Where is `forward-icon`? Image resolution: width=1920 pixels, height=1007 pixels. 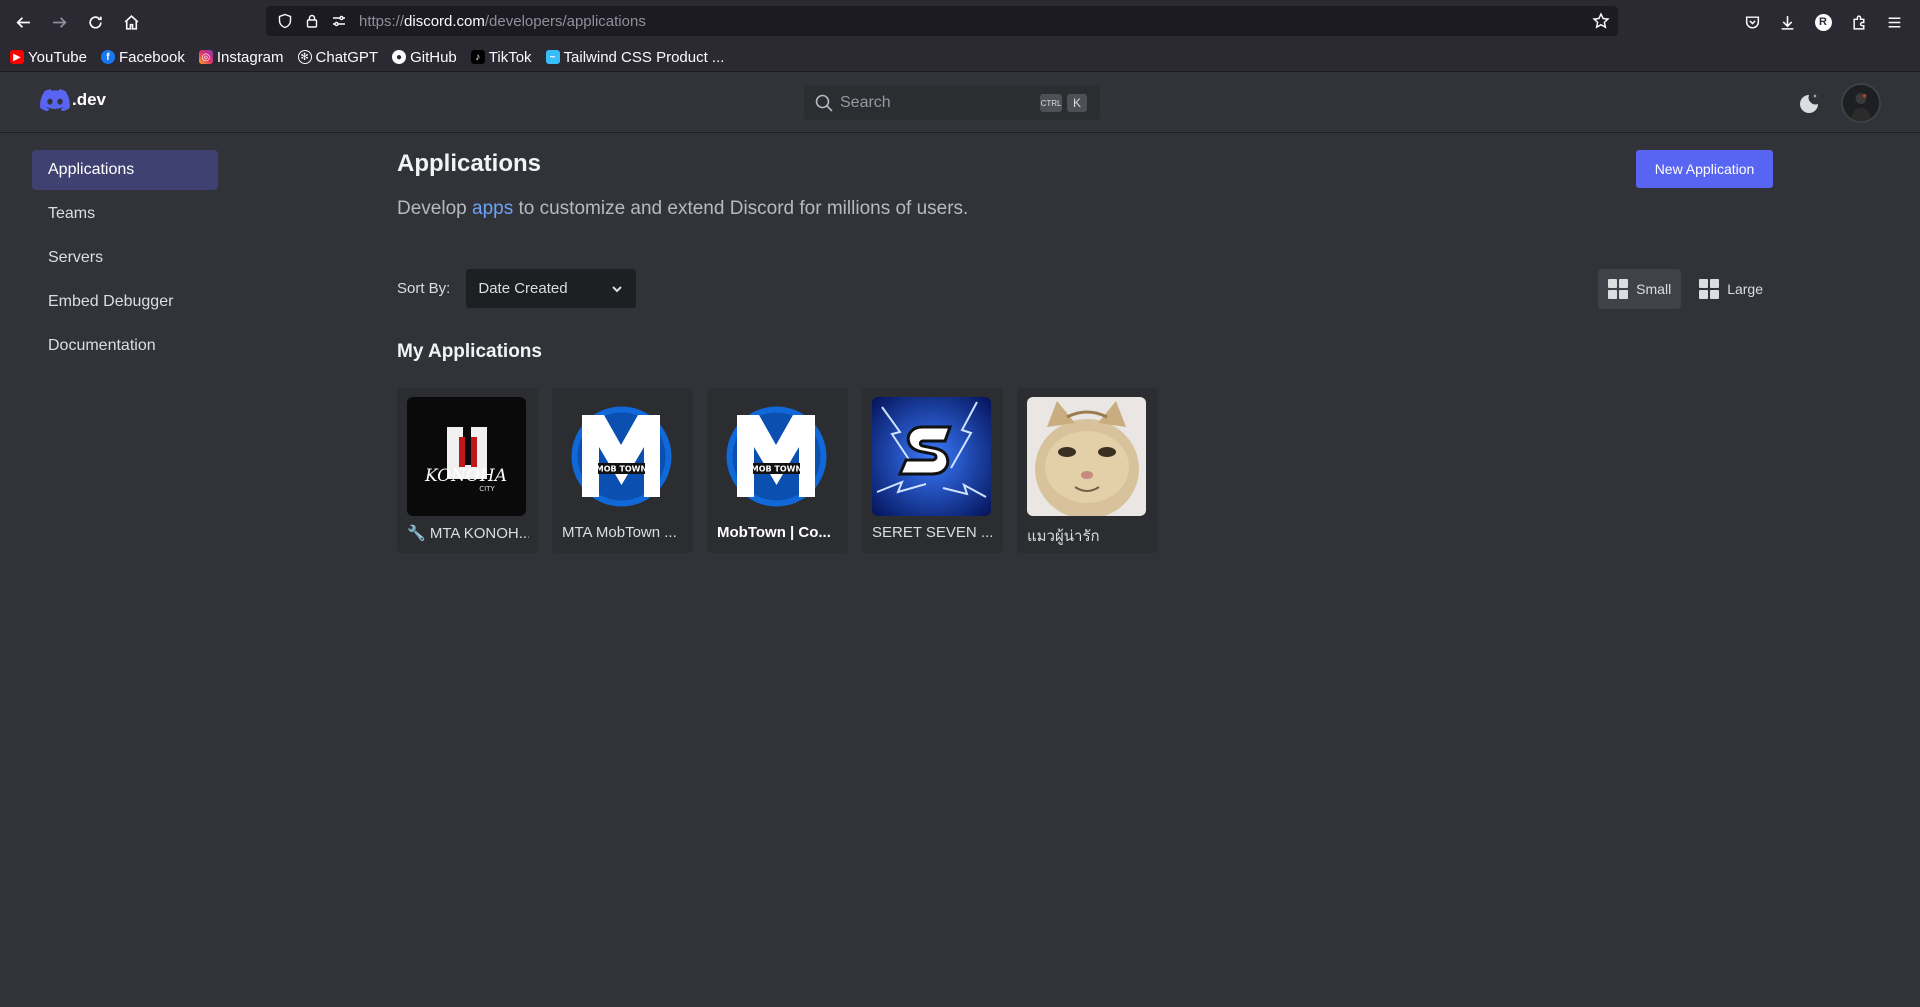 forward-icon is located at coordinates (59, 22).